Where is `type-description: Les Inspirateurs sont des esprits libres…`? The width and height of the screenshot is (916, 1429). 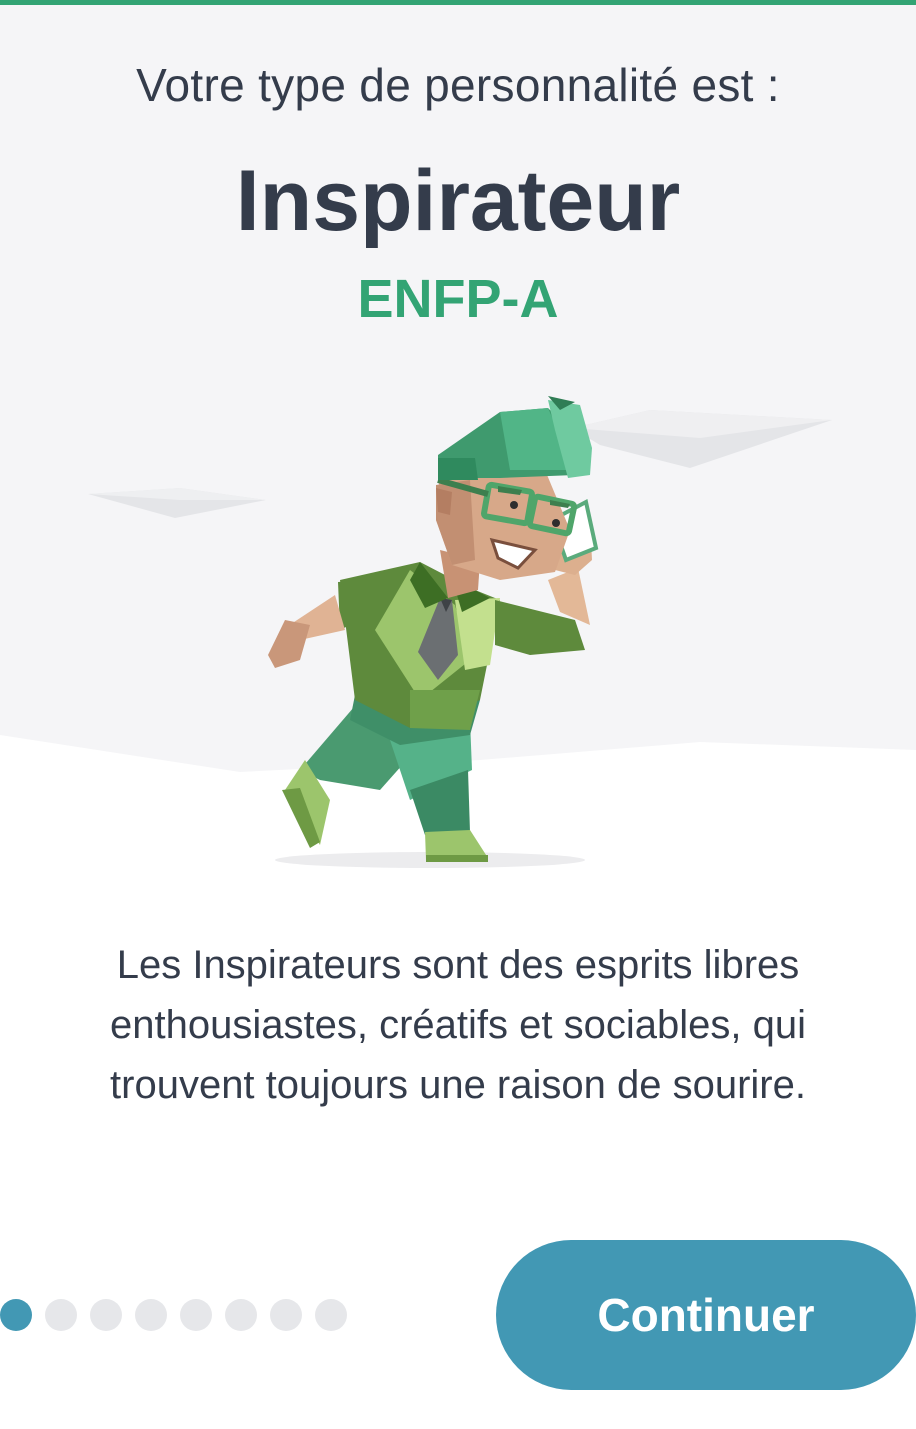
type-description: Les Inspirateurs sont des esprits libres… is located at coordinates (458, 1025).